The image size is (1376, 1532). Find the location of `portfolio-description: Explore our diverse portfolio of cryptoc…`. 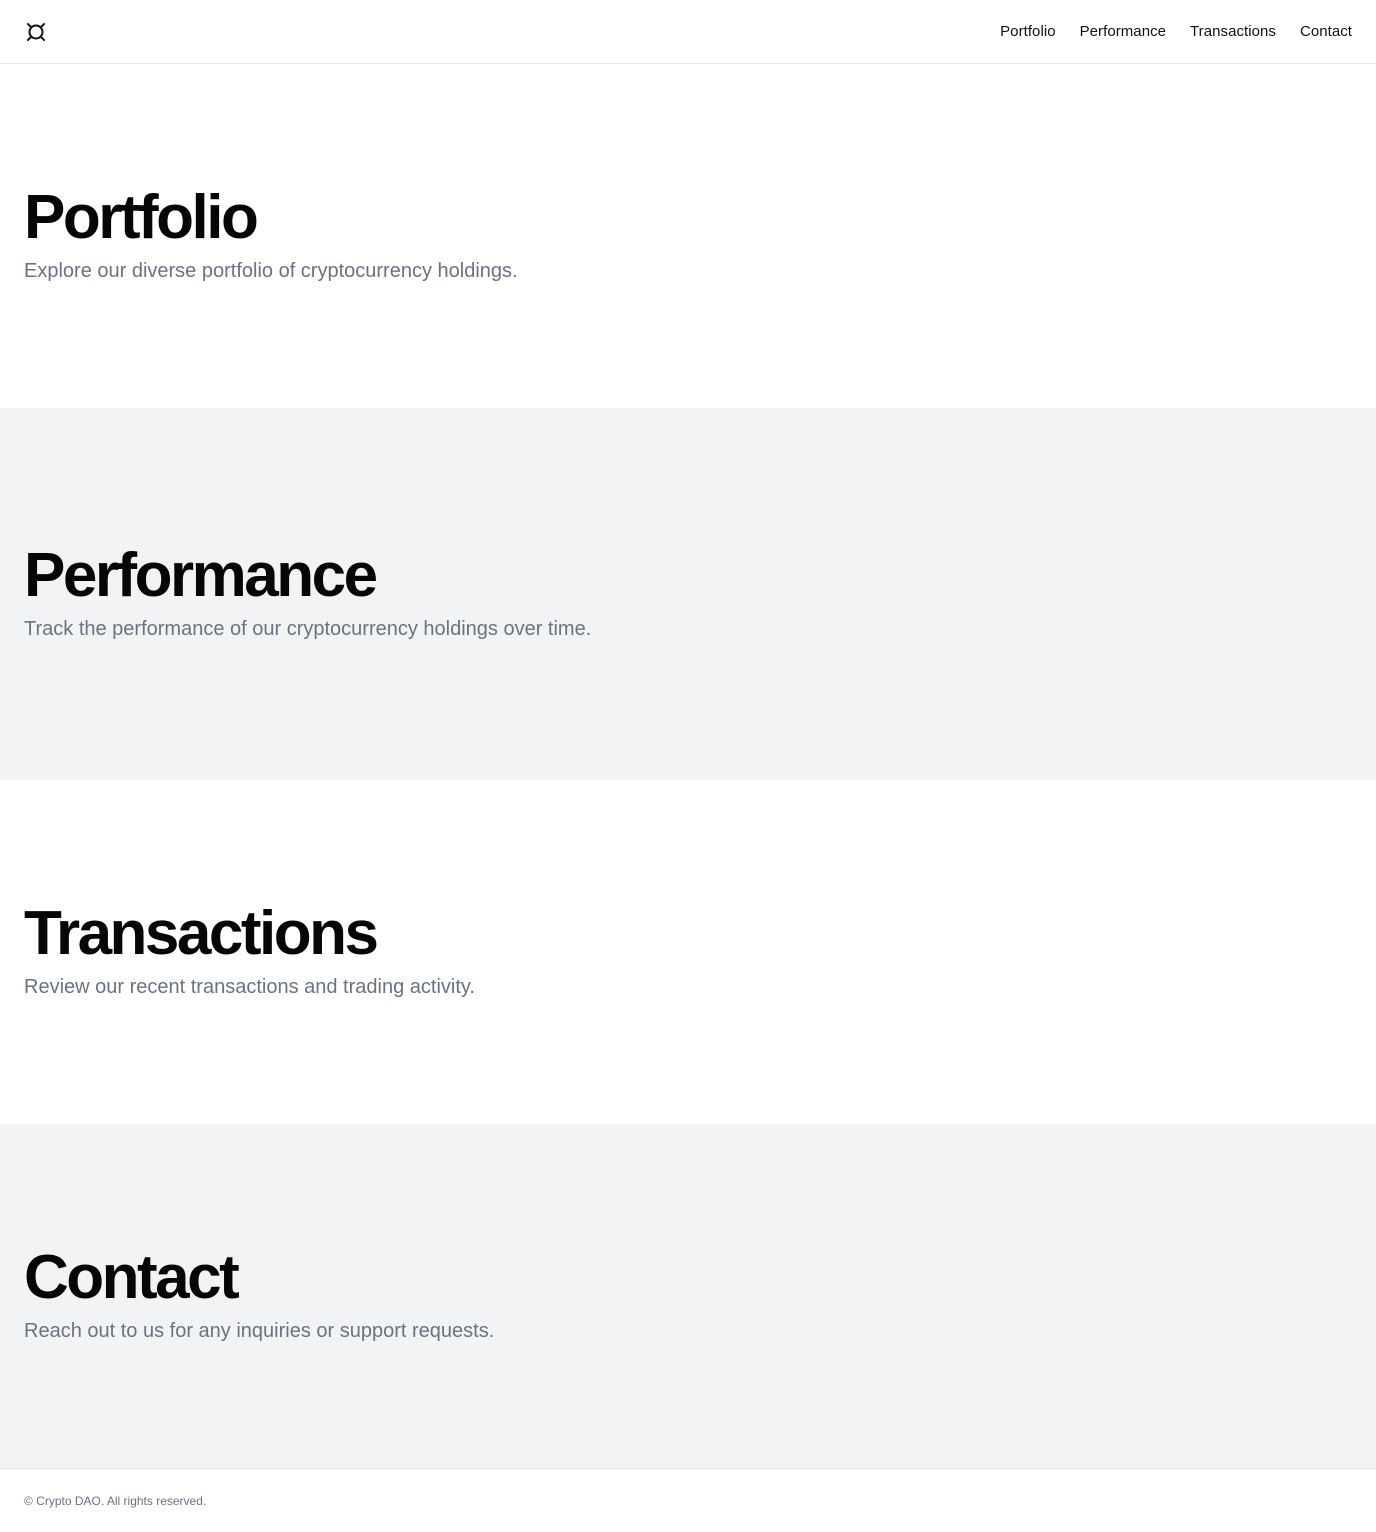

portfolio-description: Explore our diverse portfolio of cryptoc… is located at coordinates (271, 271).